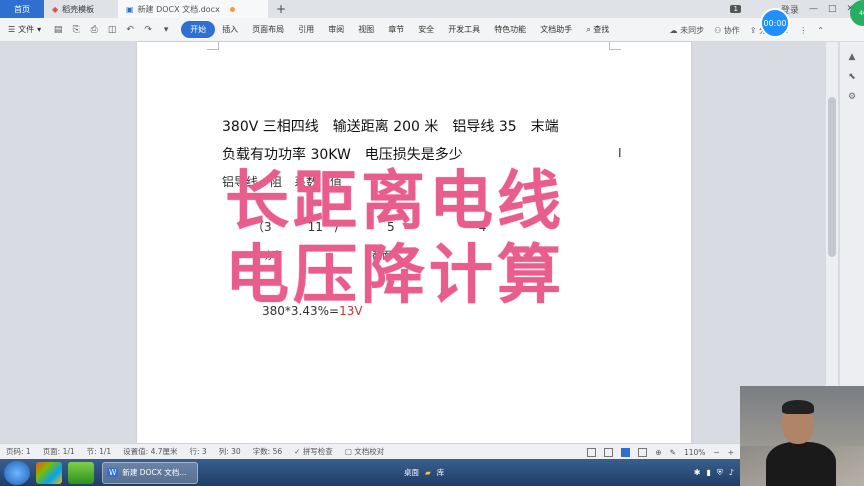 Image resolution: width=864 pixels, height=486 pixels. What do you see at coordinates (643, 452) in the screenshot?
I see `outline-view-icon` at bounding box center [643, 452].